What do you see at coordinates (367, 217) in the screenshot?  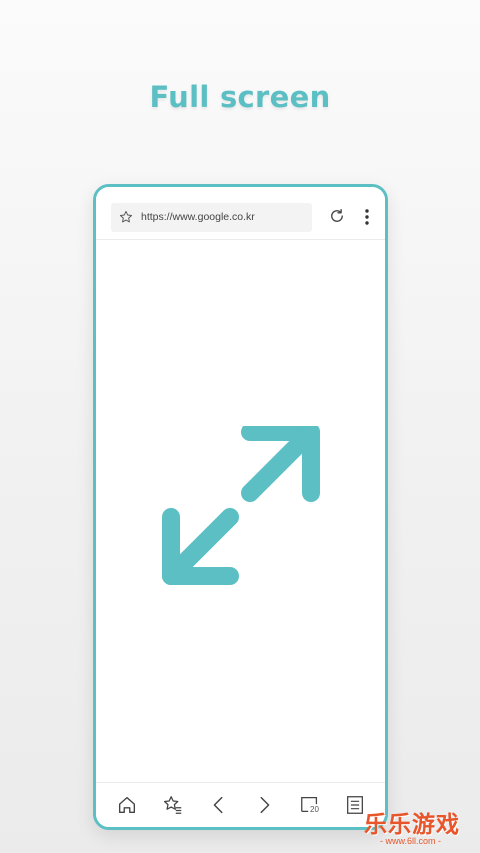 I see `more-vertical-icon` at bounding box center [367, 217].